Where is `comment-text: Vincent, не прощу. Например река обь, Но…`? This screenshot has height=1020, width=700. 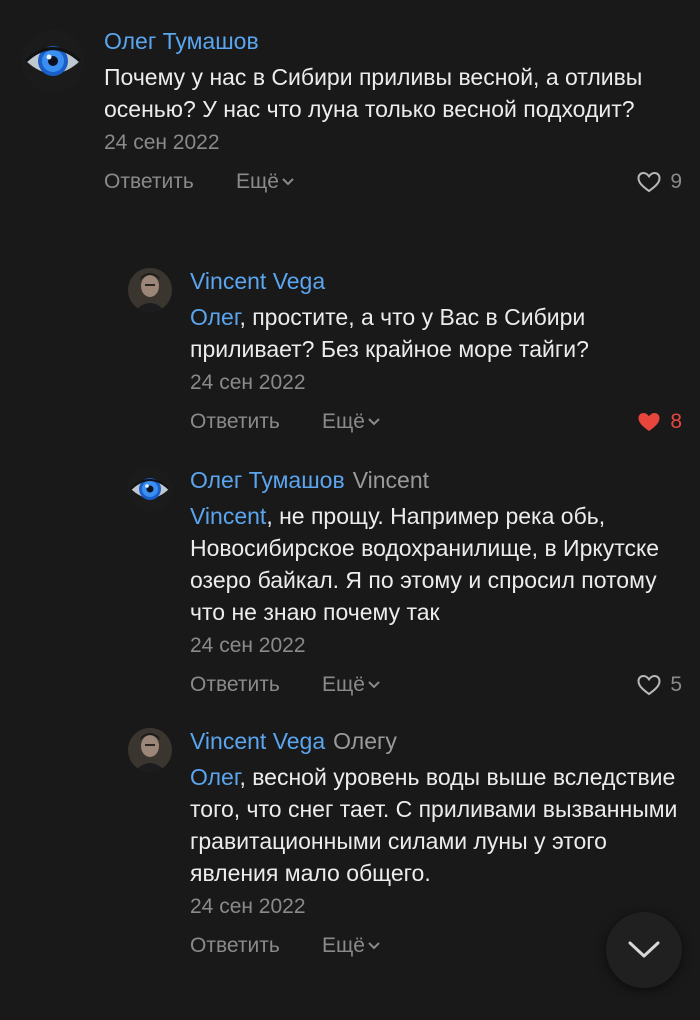
comment-text: Vincent, не прощу. Например река обь, Но… is located at coordinates (436, 564).